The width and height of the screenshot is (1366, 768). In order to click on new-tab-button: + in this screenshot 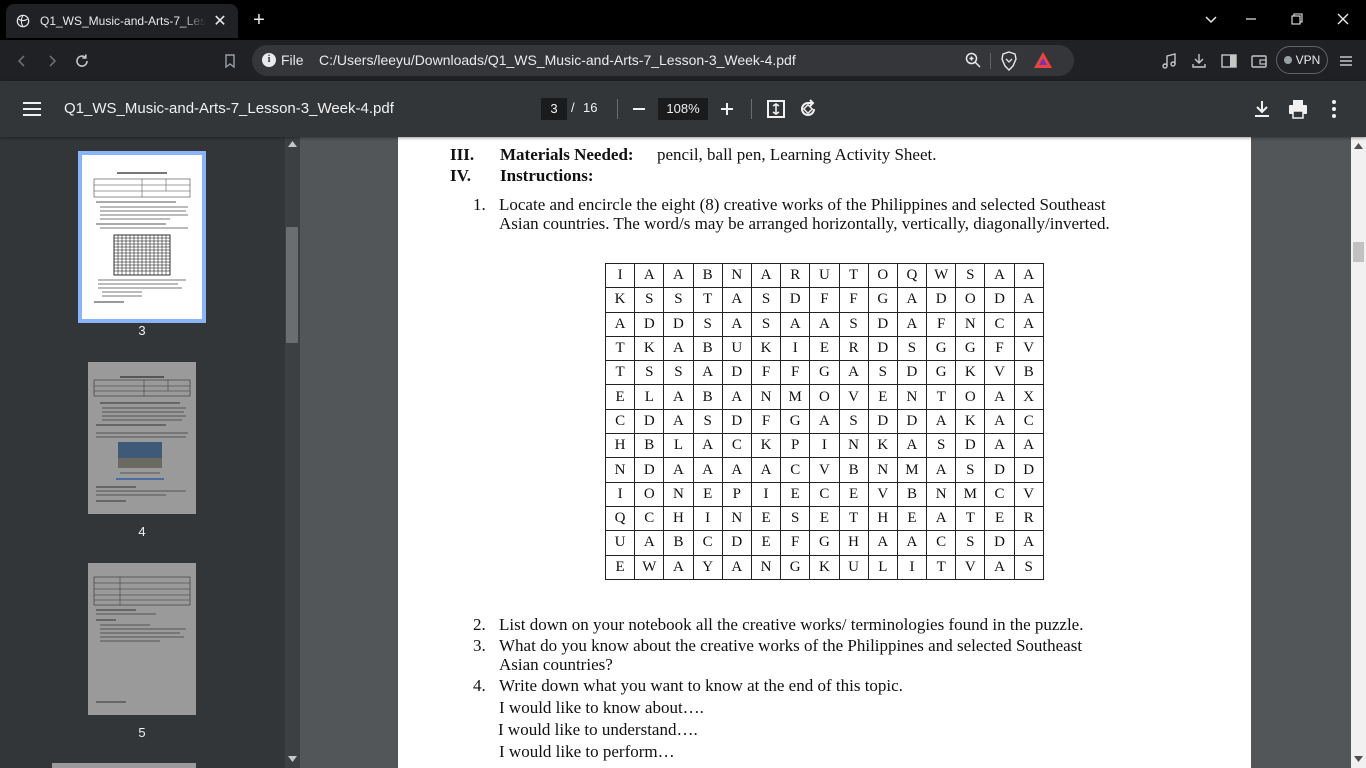, I will do `click(259, 20)`.